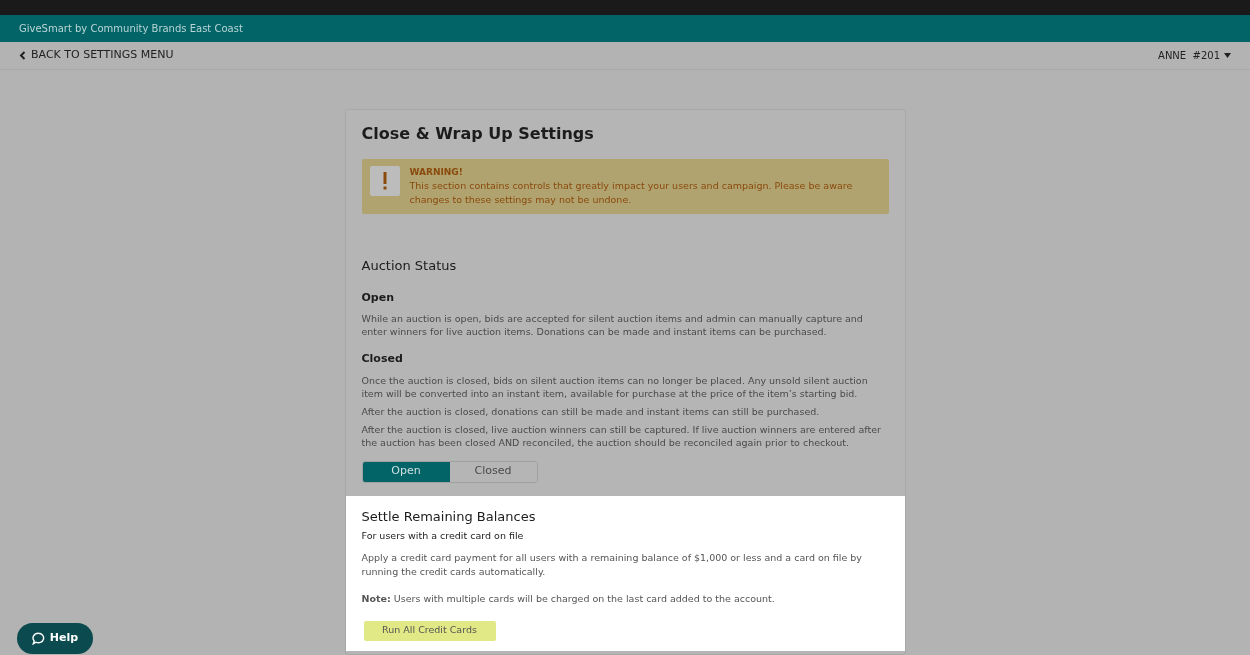 The height and width of the screenshot is (655, 1250). What do you see at coordinates (1227, 55) in the screenshot?
I see `caret-down-icon` at bounding box center [1227, 55].